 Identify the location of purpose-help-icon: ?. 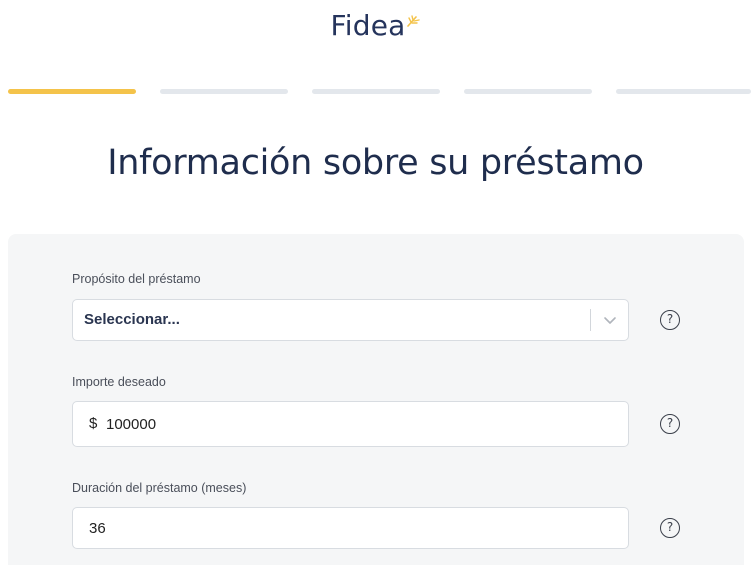
(670, 320).